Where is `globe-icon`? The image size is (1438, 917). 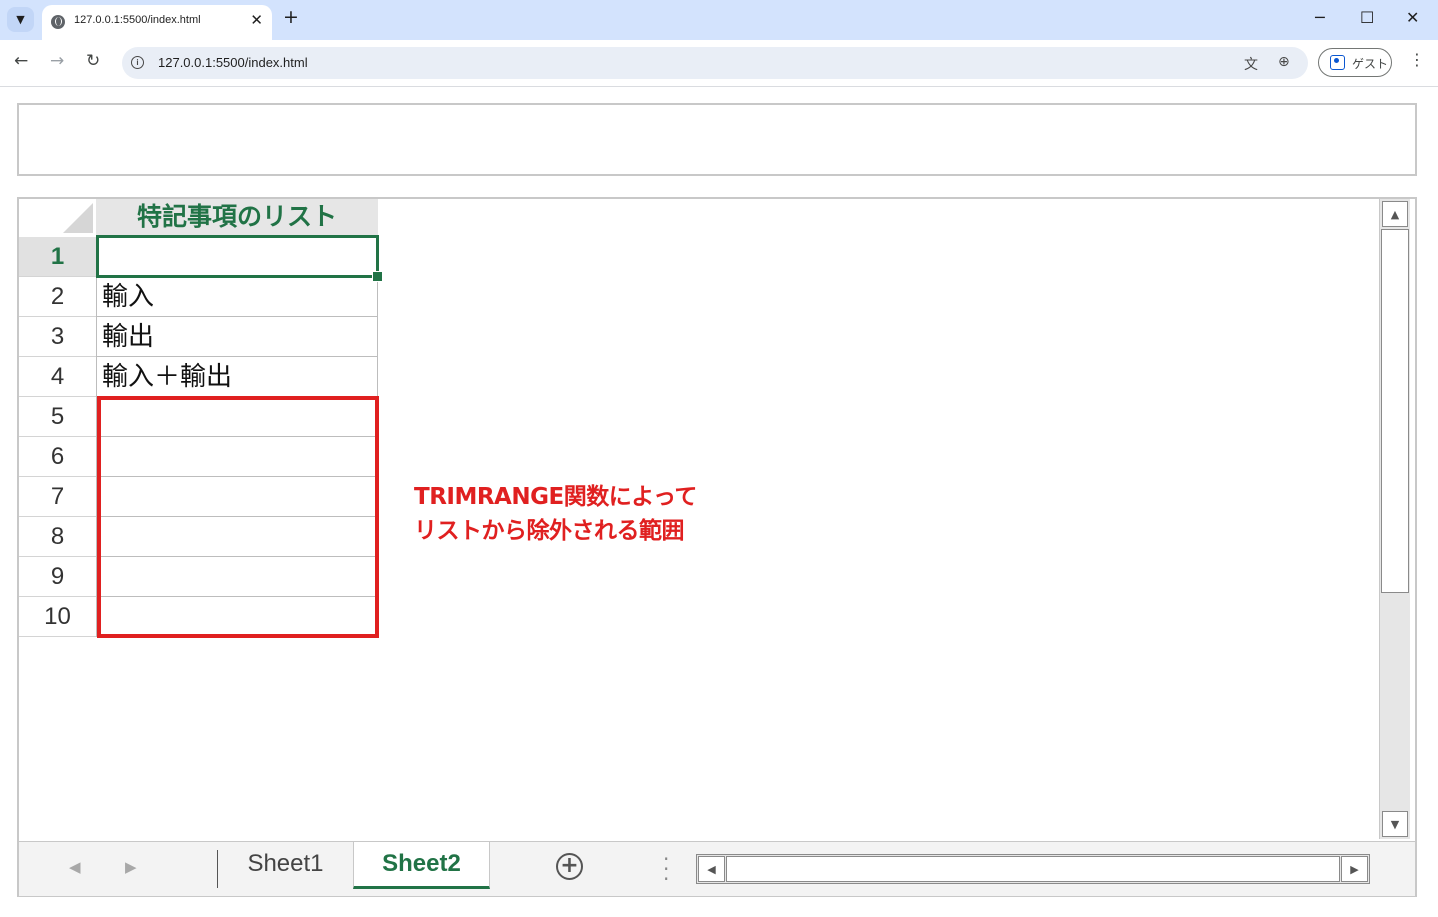 globe-icon is located at coordinates (58, 22).